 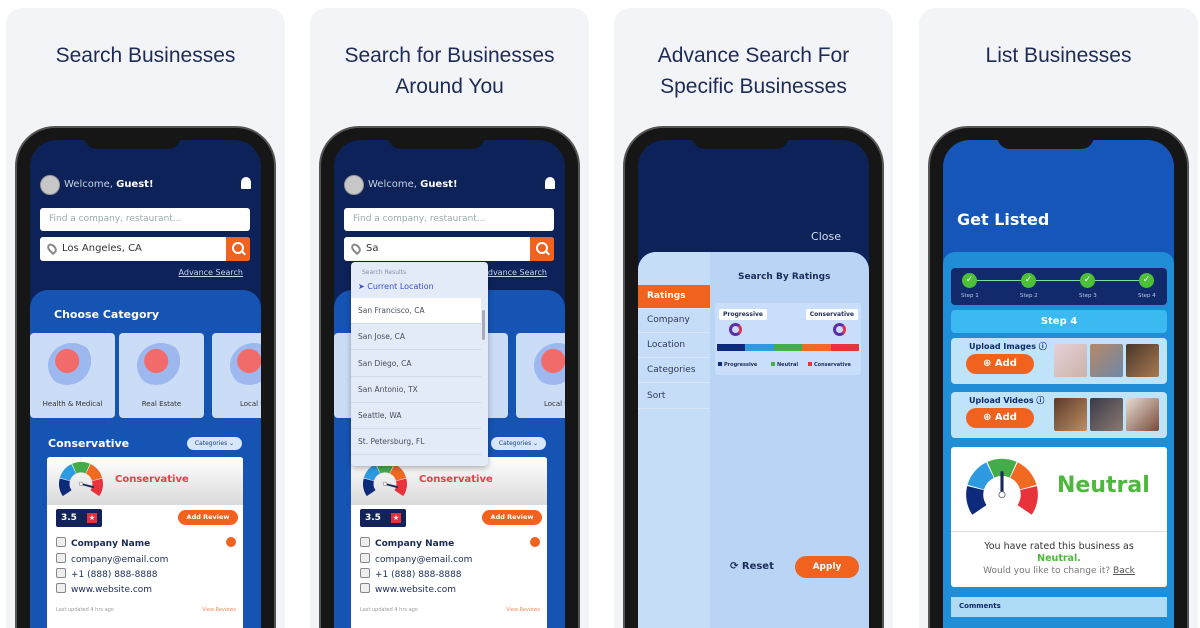 What do you see at coordinates (356, 248) in the screenshot?
I see `location-pin-icon` at bounding box center [356, 248].